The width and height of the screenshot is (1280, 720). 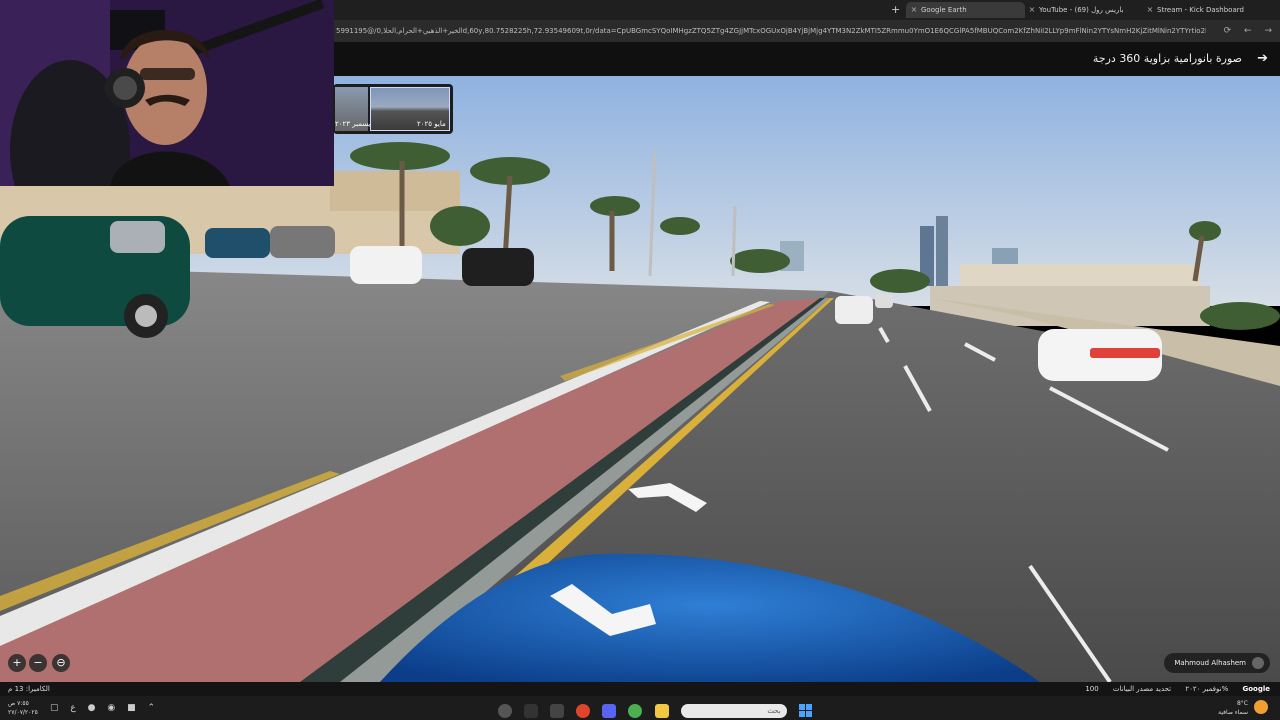 What do you see at coordinates (17, 663) in the screenshot?
I see `zoom-in-button: +` at bounding box center [17, 663].